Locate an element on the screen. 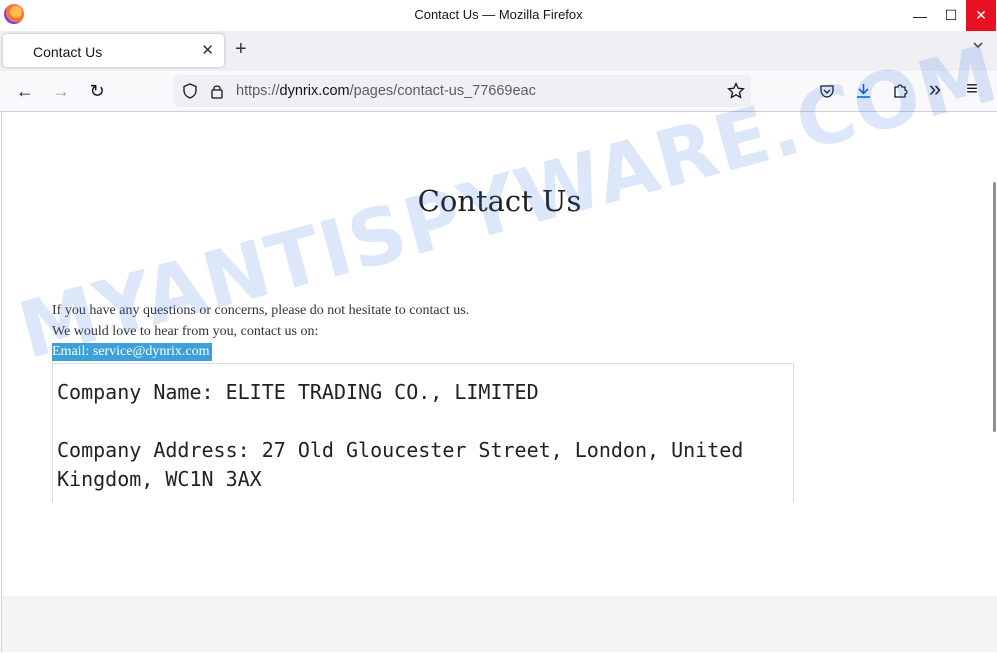 This screenshot has width=997, height=653. reload-button: ↻ is located at coordinates (97, 91).